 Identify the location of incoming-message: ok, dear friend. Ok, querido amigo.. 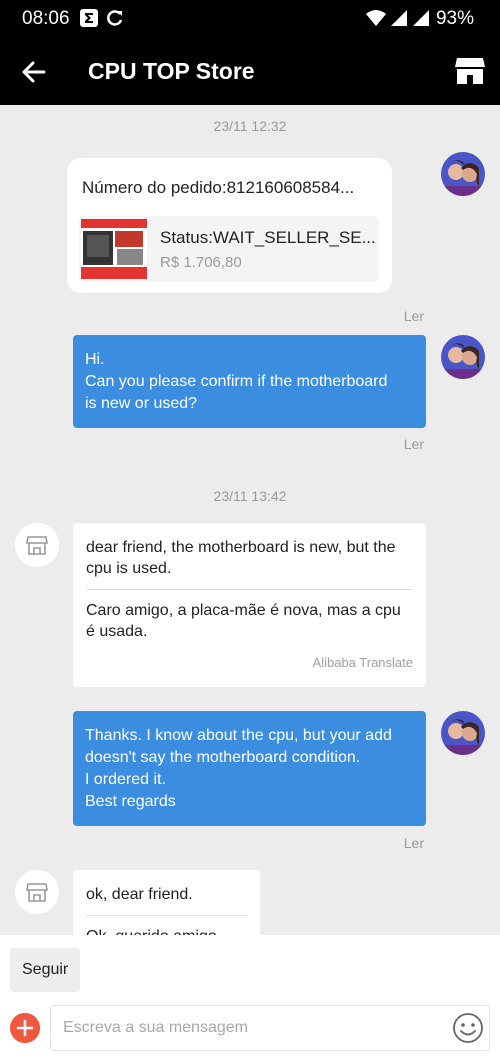
(166, 902).